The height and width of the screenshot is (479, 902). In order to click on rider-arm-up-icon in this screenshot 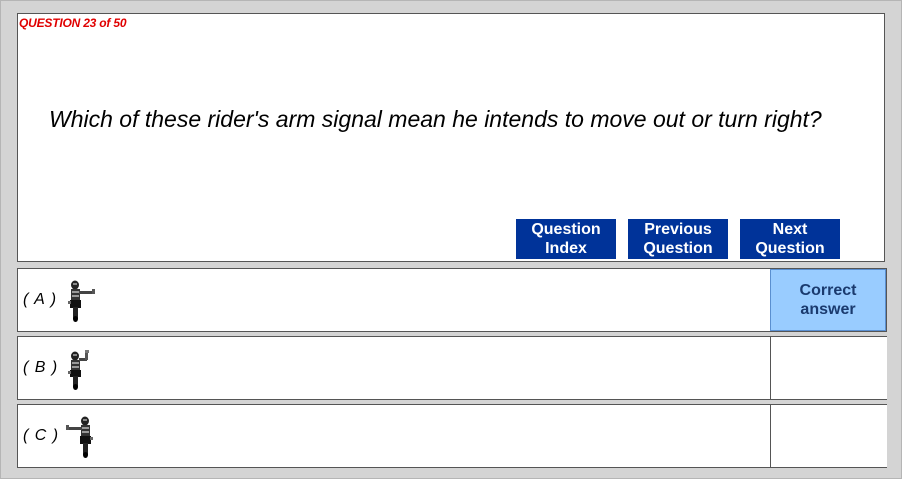, I will do `click(78, 370)`.